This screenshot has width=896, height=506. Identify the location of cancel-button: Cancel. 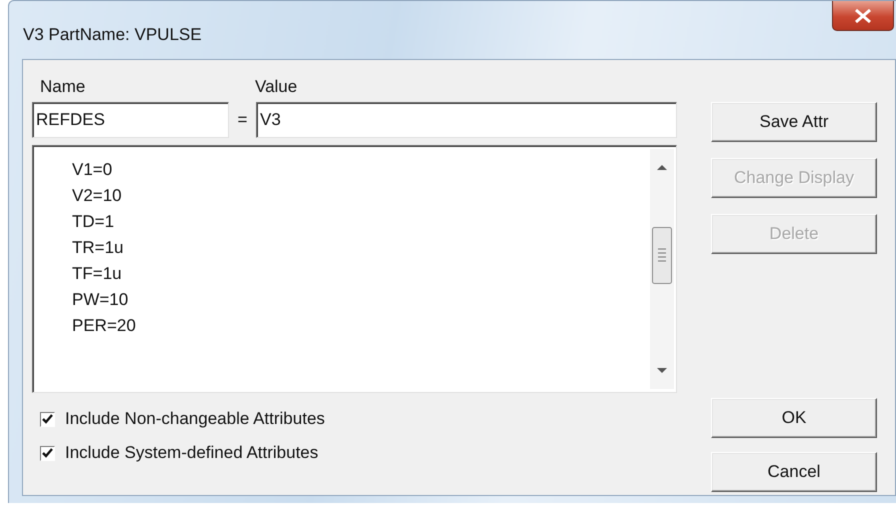
(794, 472).